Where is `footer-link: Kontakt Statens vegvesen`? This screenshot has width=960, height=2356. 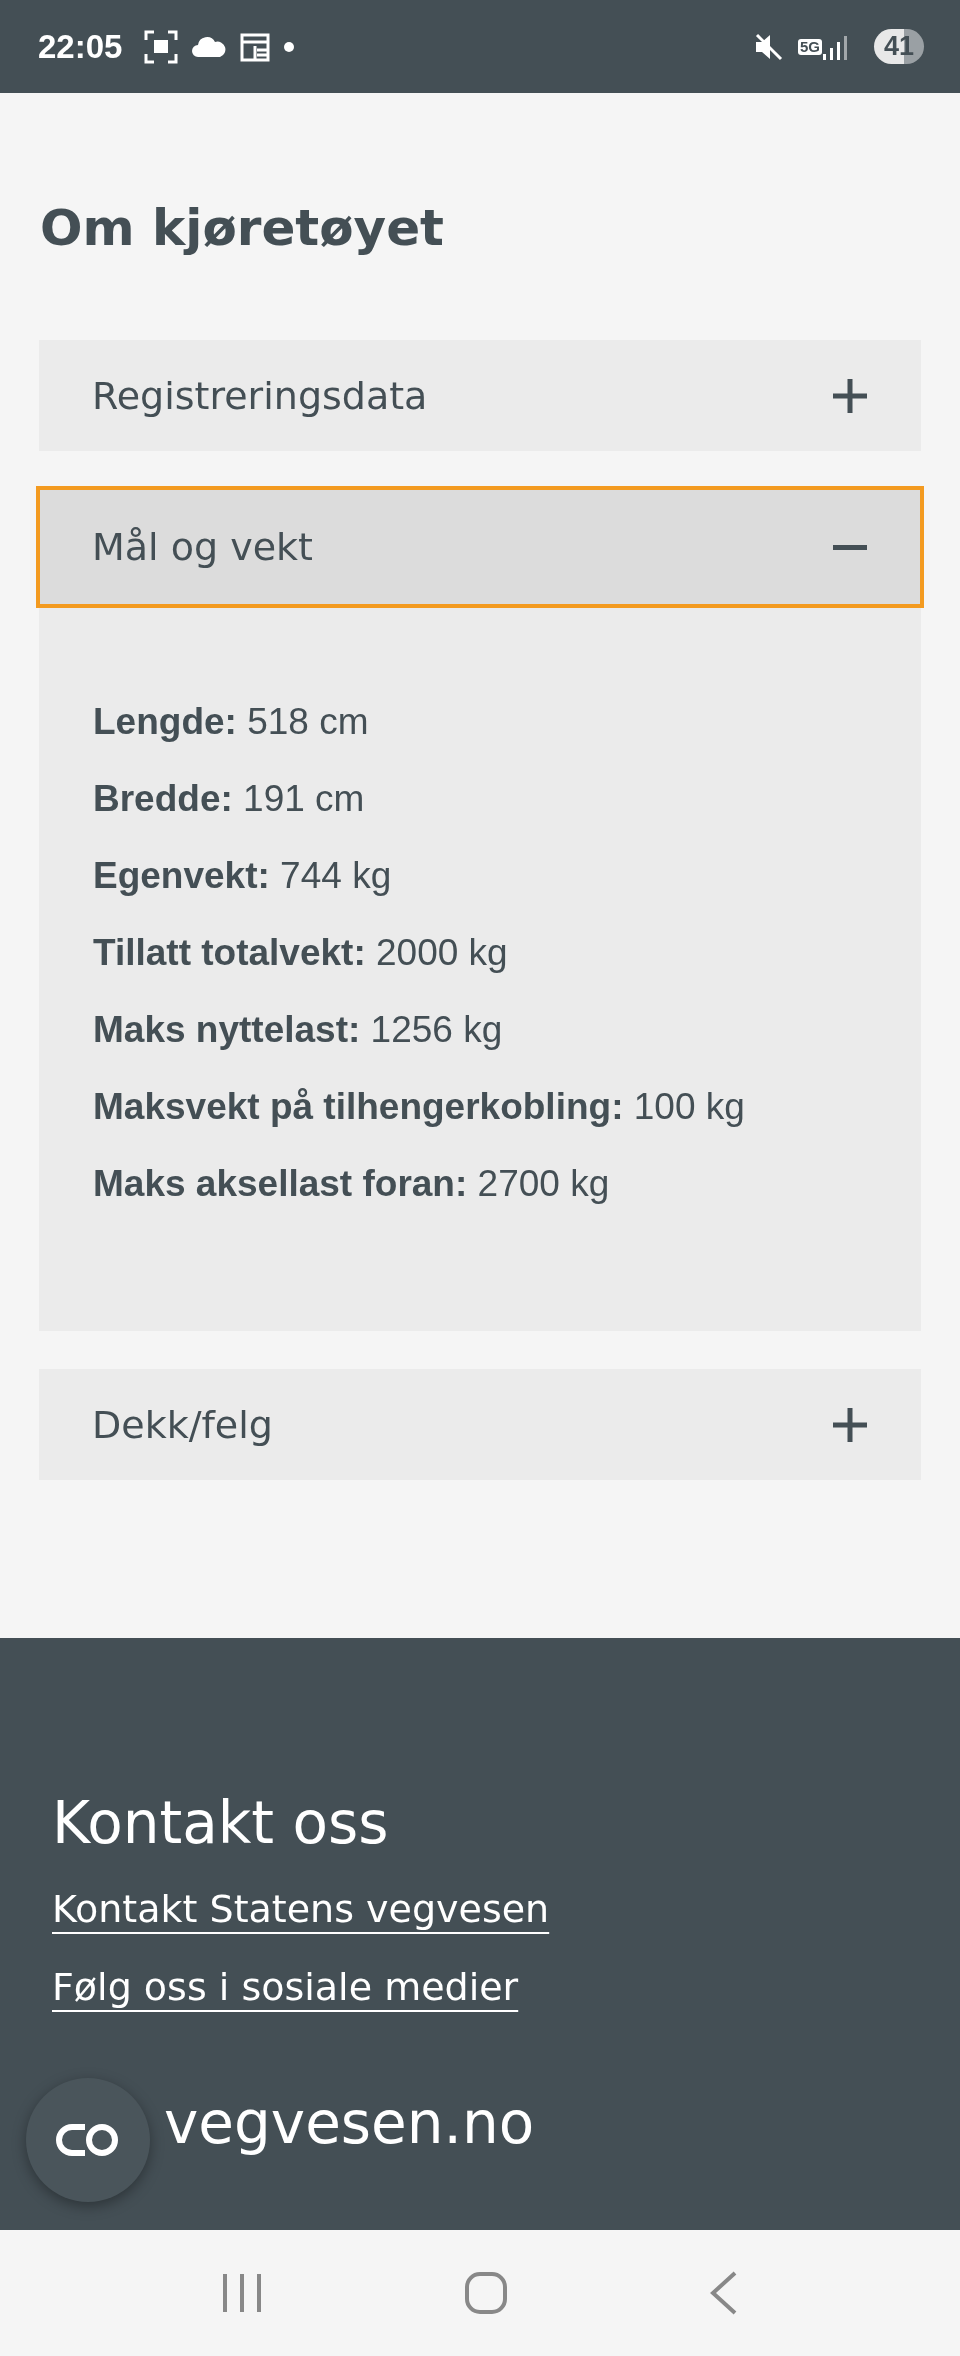 footer-link: Kontakt Statens vegvesen is located at coordinates (301, 1909).